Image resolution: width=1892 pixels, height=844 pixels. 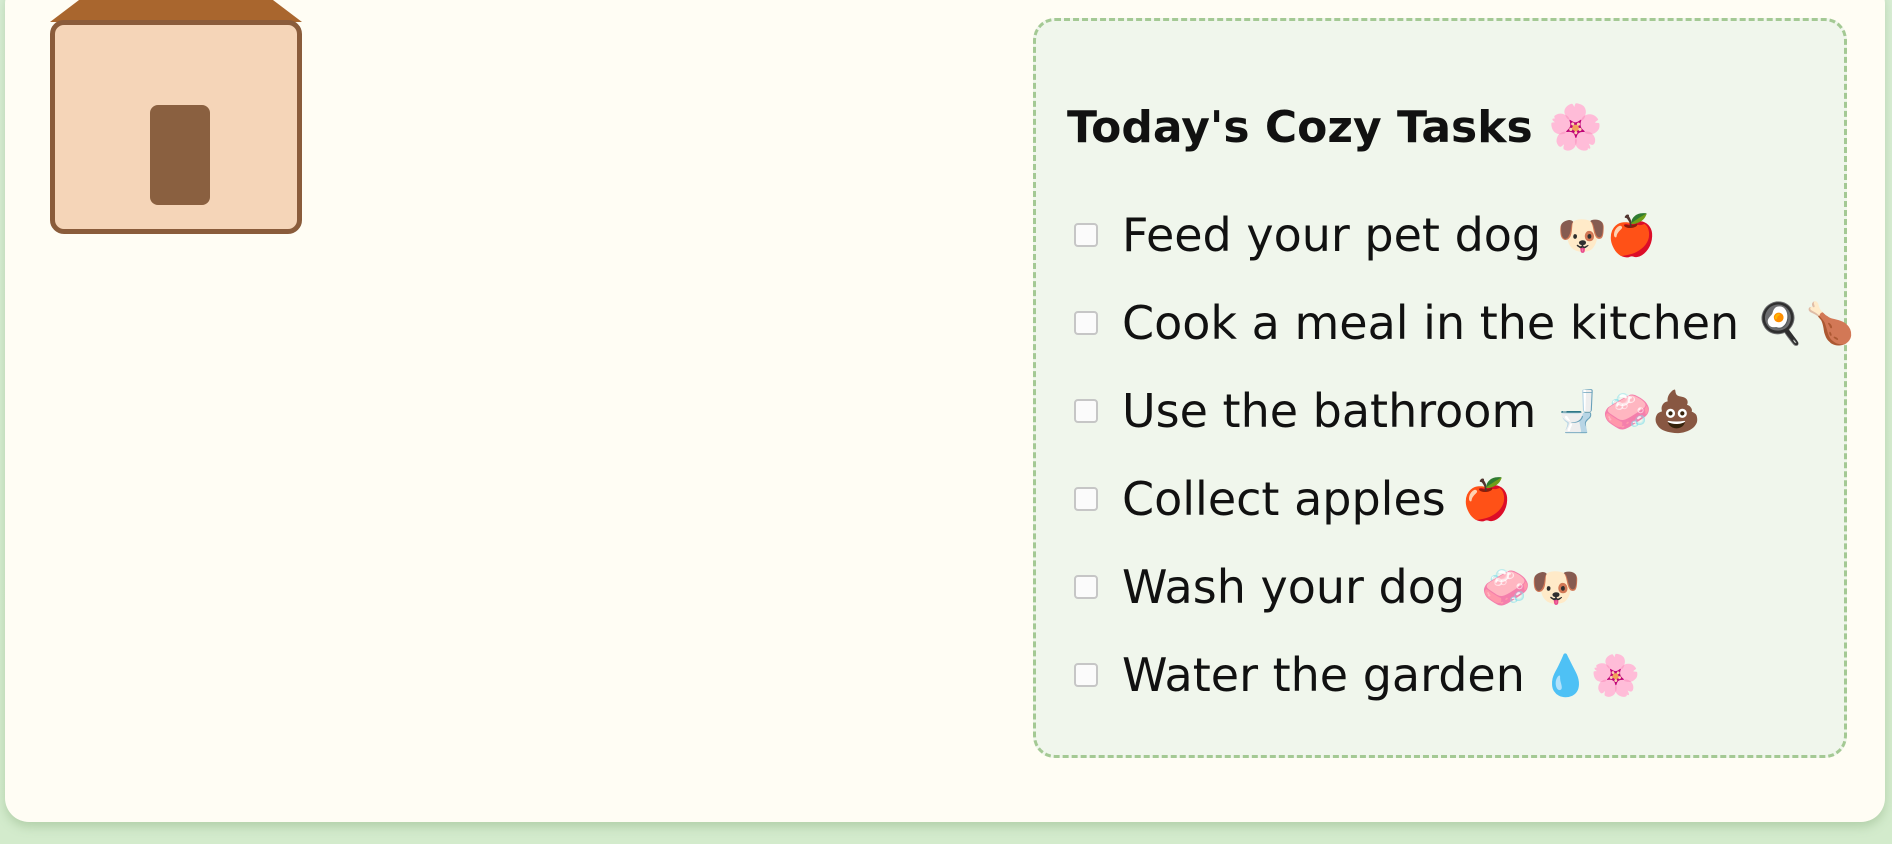 What do you see at coordinates (1332, 235) in the screenshot?
I see `task-label: Feed your pet dog` at bounding box center [1332, 235].